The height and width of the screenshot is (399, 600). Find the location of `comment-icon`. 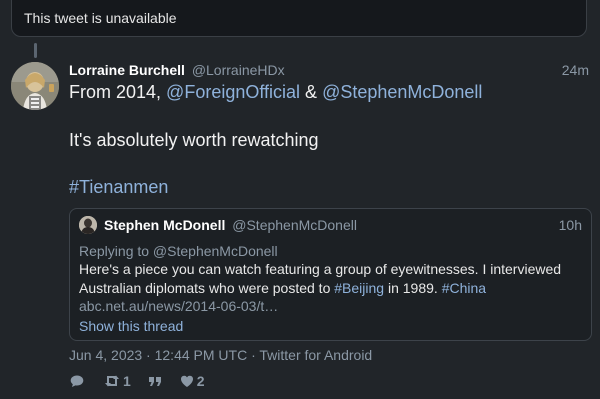

comment-icon is located at coordinates (77, 381).